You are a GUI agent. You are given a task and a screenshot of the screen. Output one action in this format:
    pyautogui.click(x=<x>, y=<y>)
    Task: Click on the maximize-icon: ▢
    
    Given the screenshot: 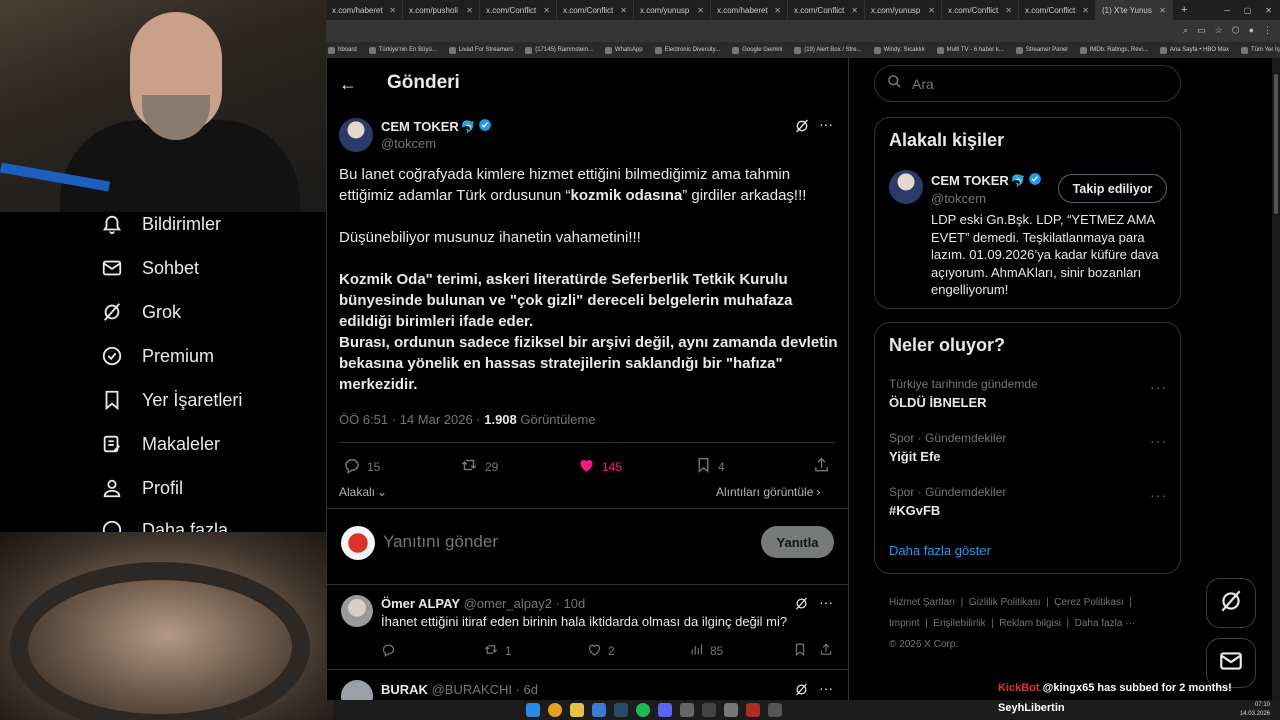 What is the action you would take?
    pyautogui.click(x=1248, y=10)
    